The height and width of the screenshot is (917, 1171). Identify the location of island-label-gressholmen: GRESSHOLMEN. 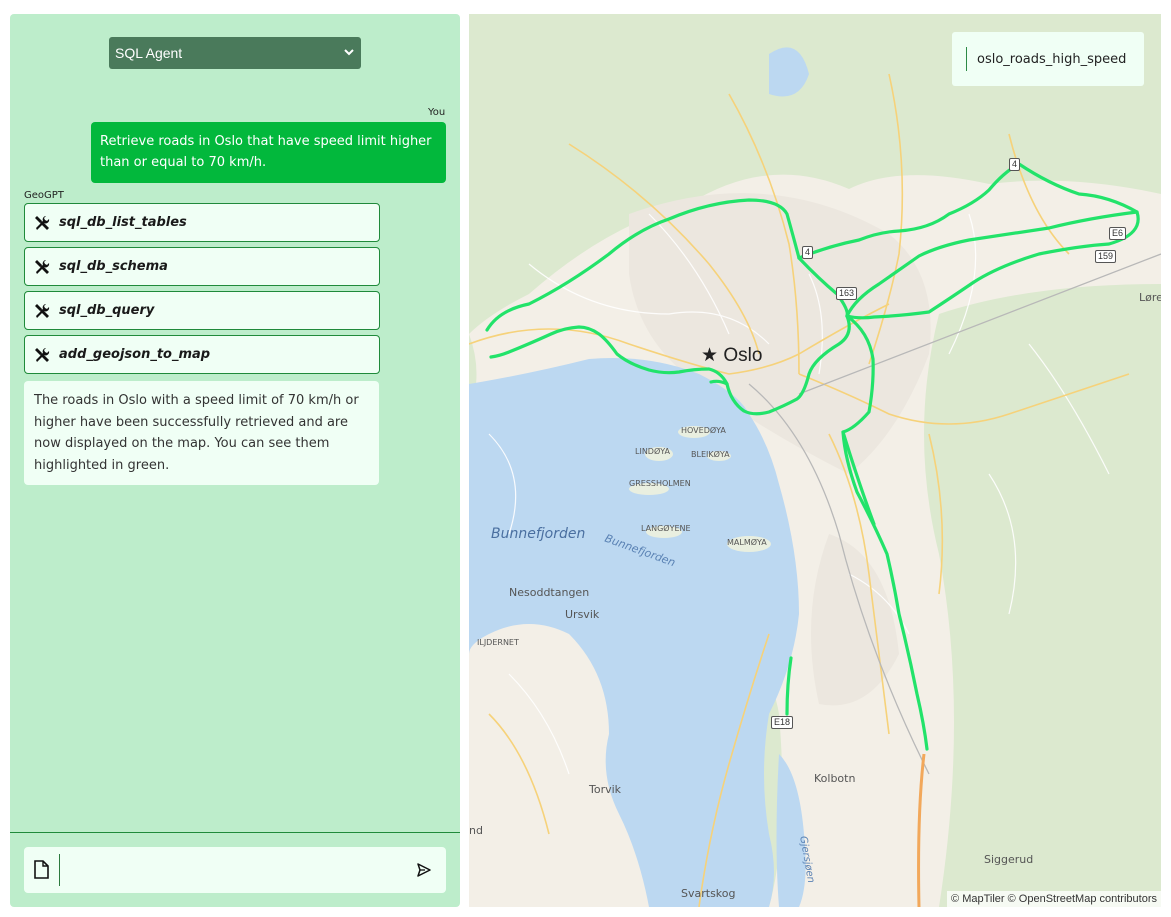
(660, 483).